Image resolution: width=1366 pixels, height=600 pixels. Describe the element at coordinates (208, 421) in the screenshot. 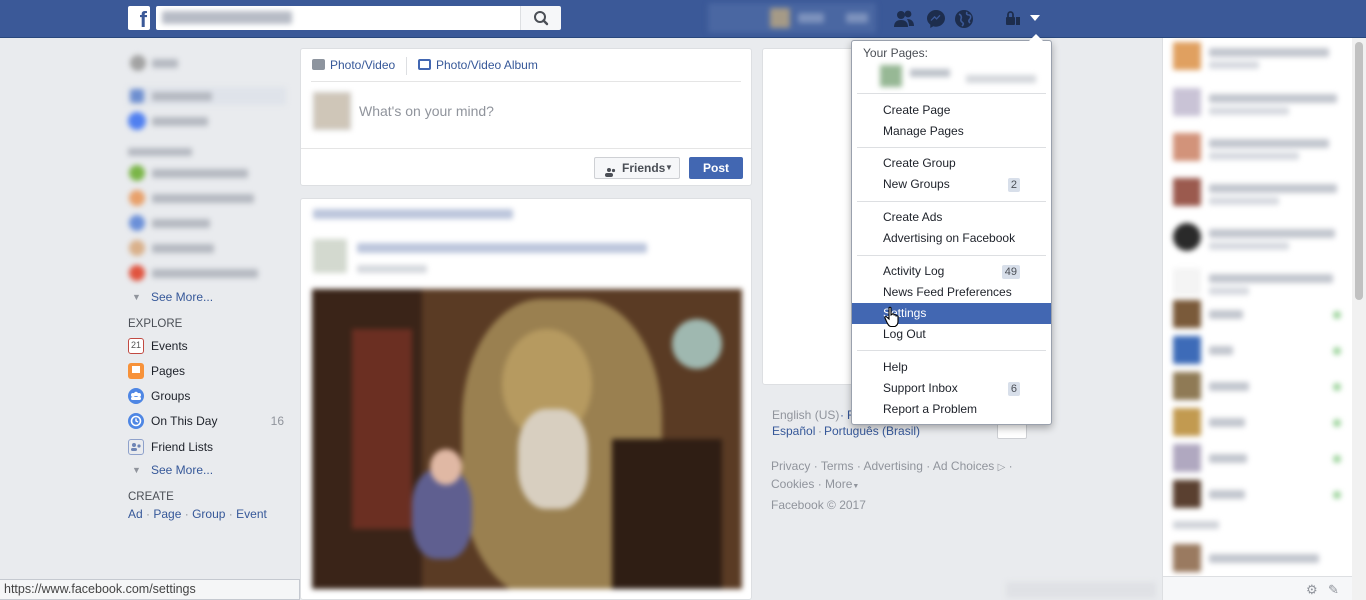

I see `nav-item-on-this-day: On This Day 16` at that location.